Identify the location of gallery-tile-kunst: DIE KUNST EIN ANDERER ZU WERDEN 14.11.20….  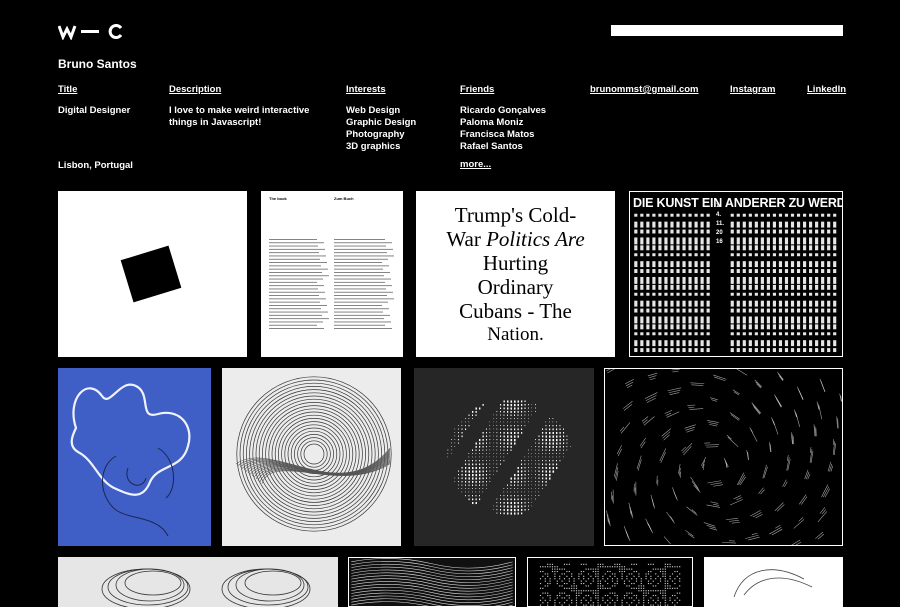
(736, 274).